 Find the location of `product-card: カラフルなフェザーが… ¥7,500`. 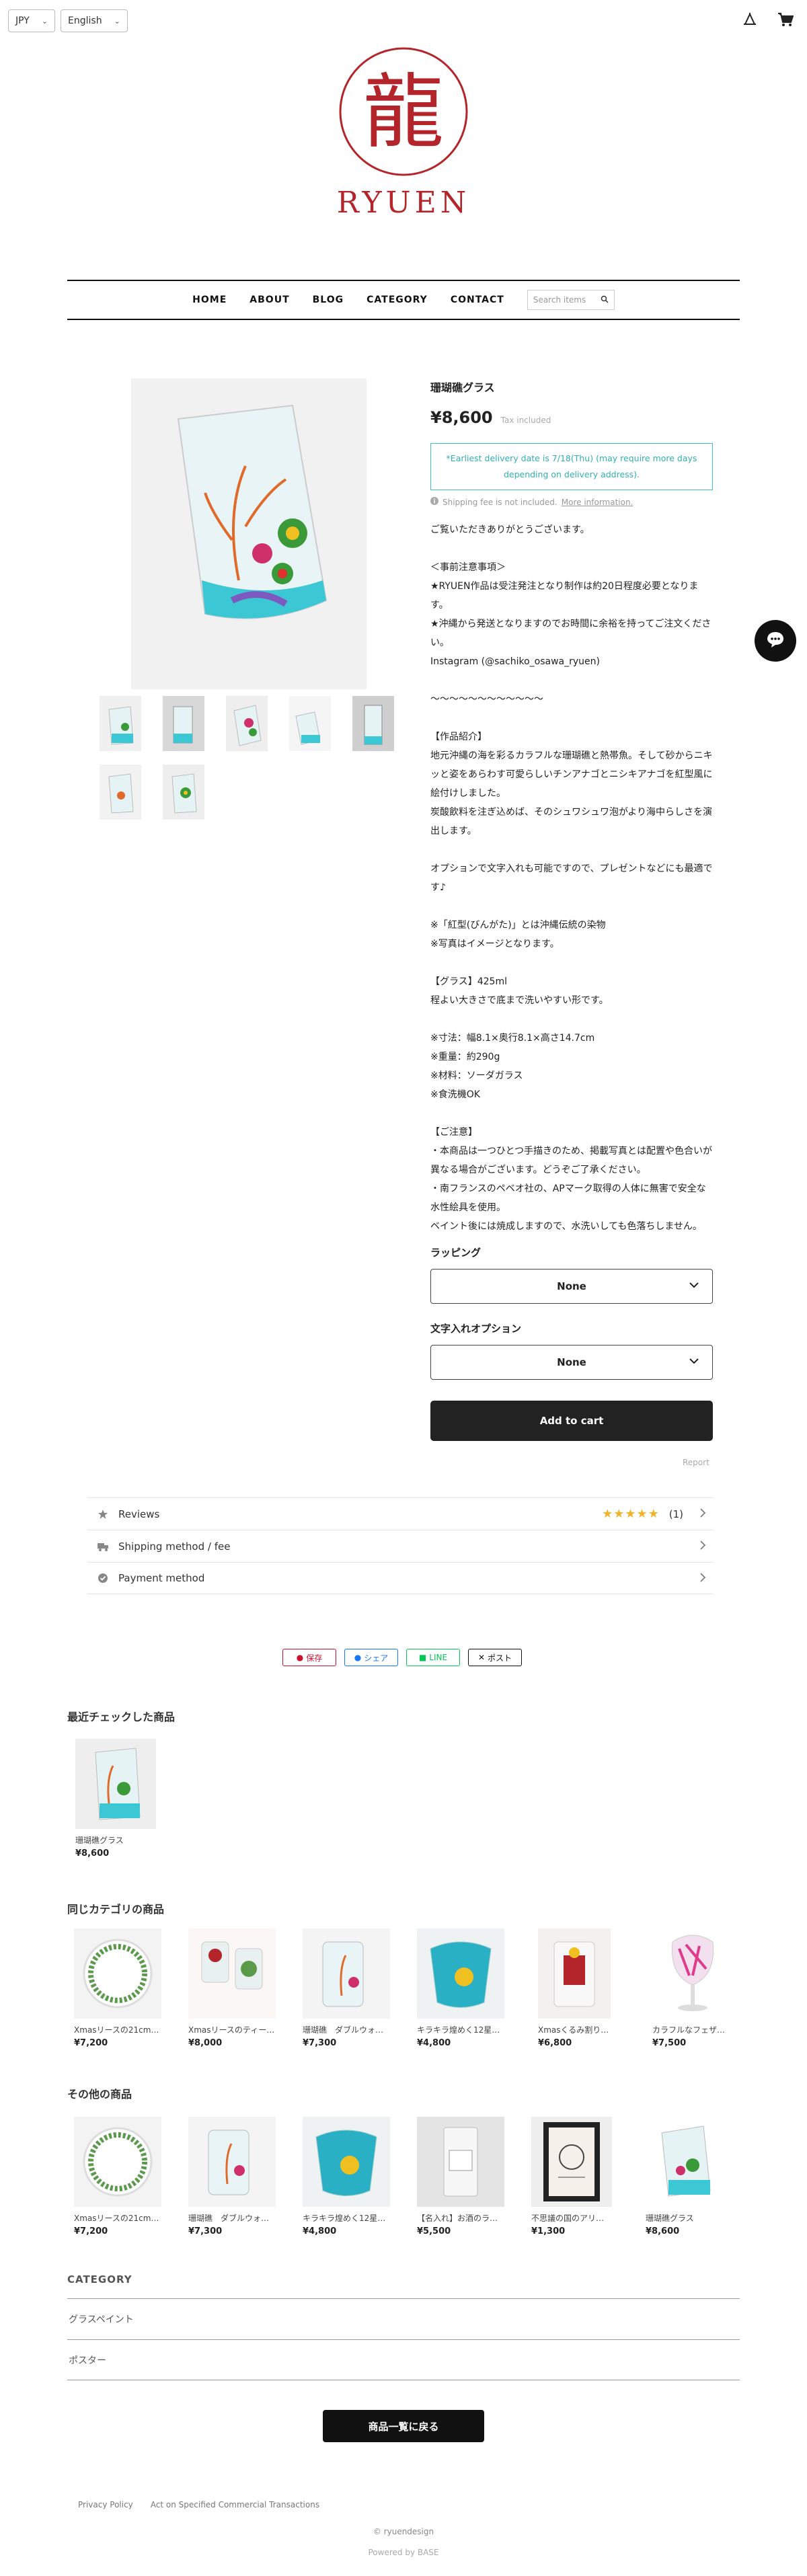

product-card: カラフルなフェザーが… ¥7,500 is located at coordinates (692, 1988).